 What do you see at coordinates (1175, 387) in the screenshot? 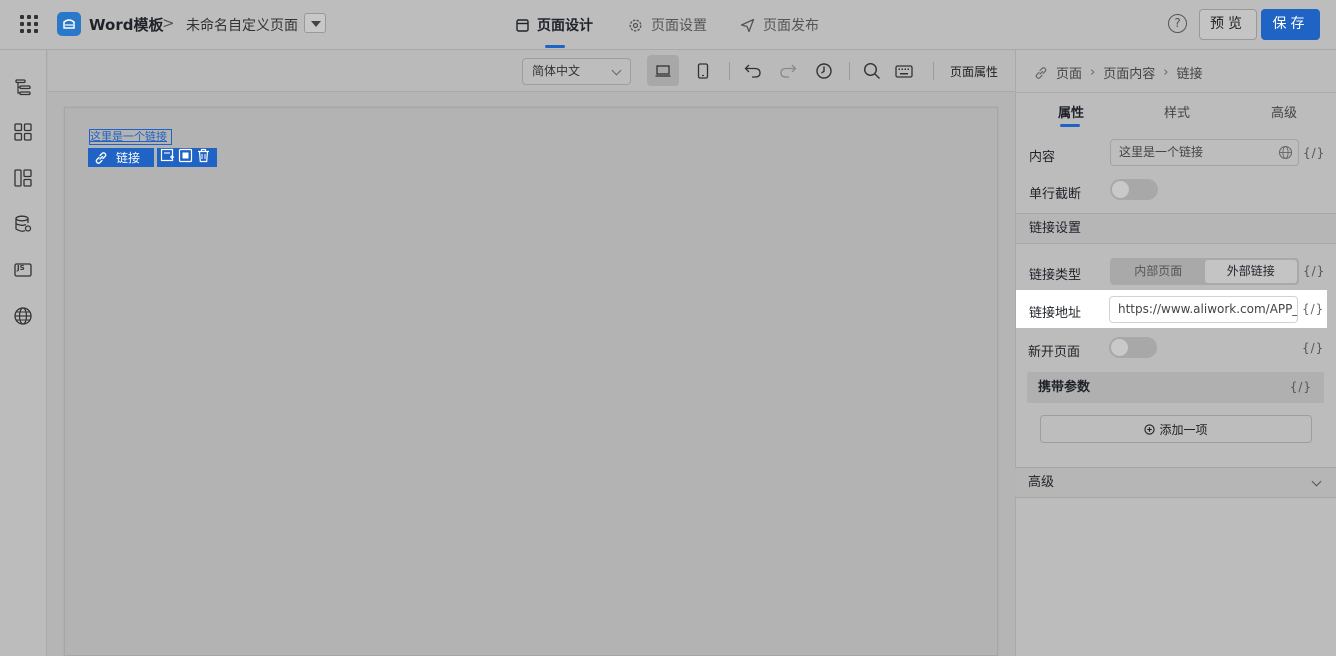
I see `params-header: 携带参数 {/}` at bounding box center [1175, 387].